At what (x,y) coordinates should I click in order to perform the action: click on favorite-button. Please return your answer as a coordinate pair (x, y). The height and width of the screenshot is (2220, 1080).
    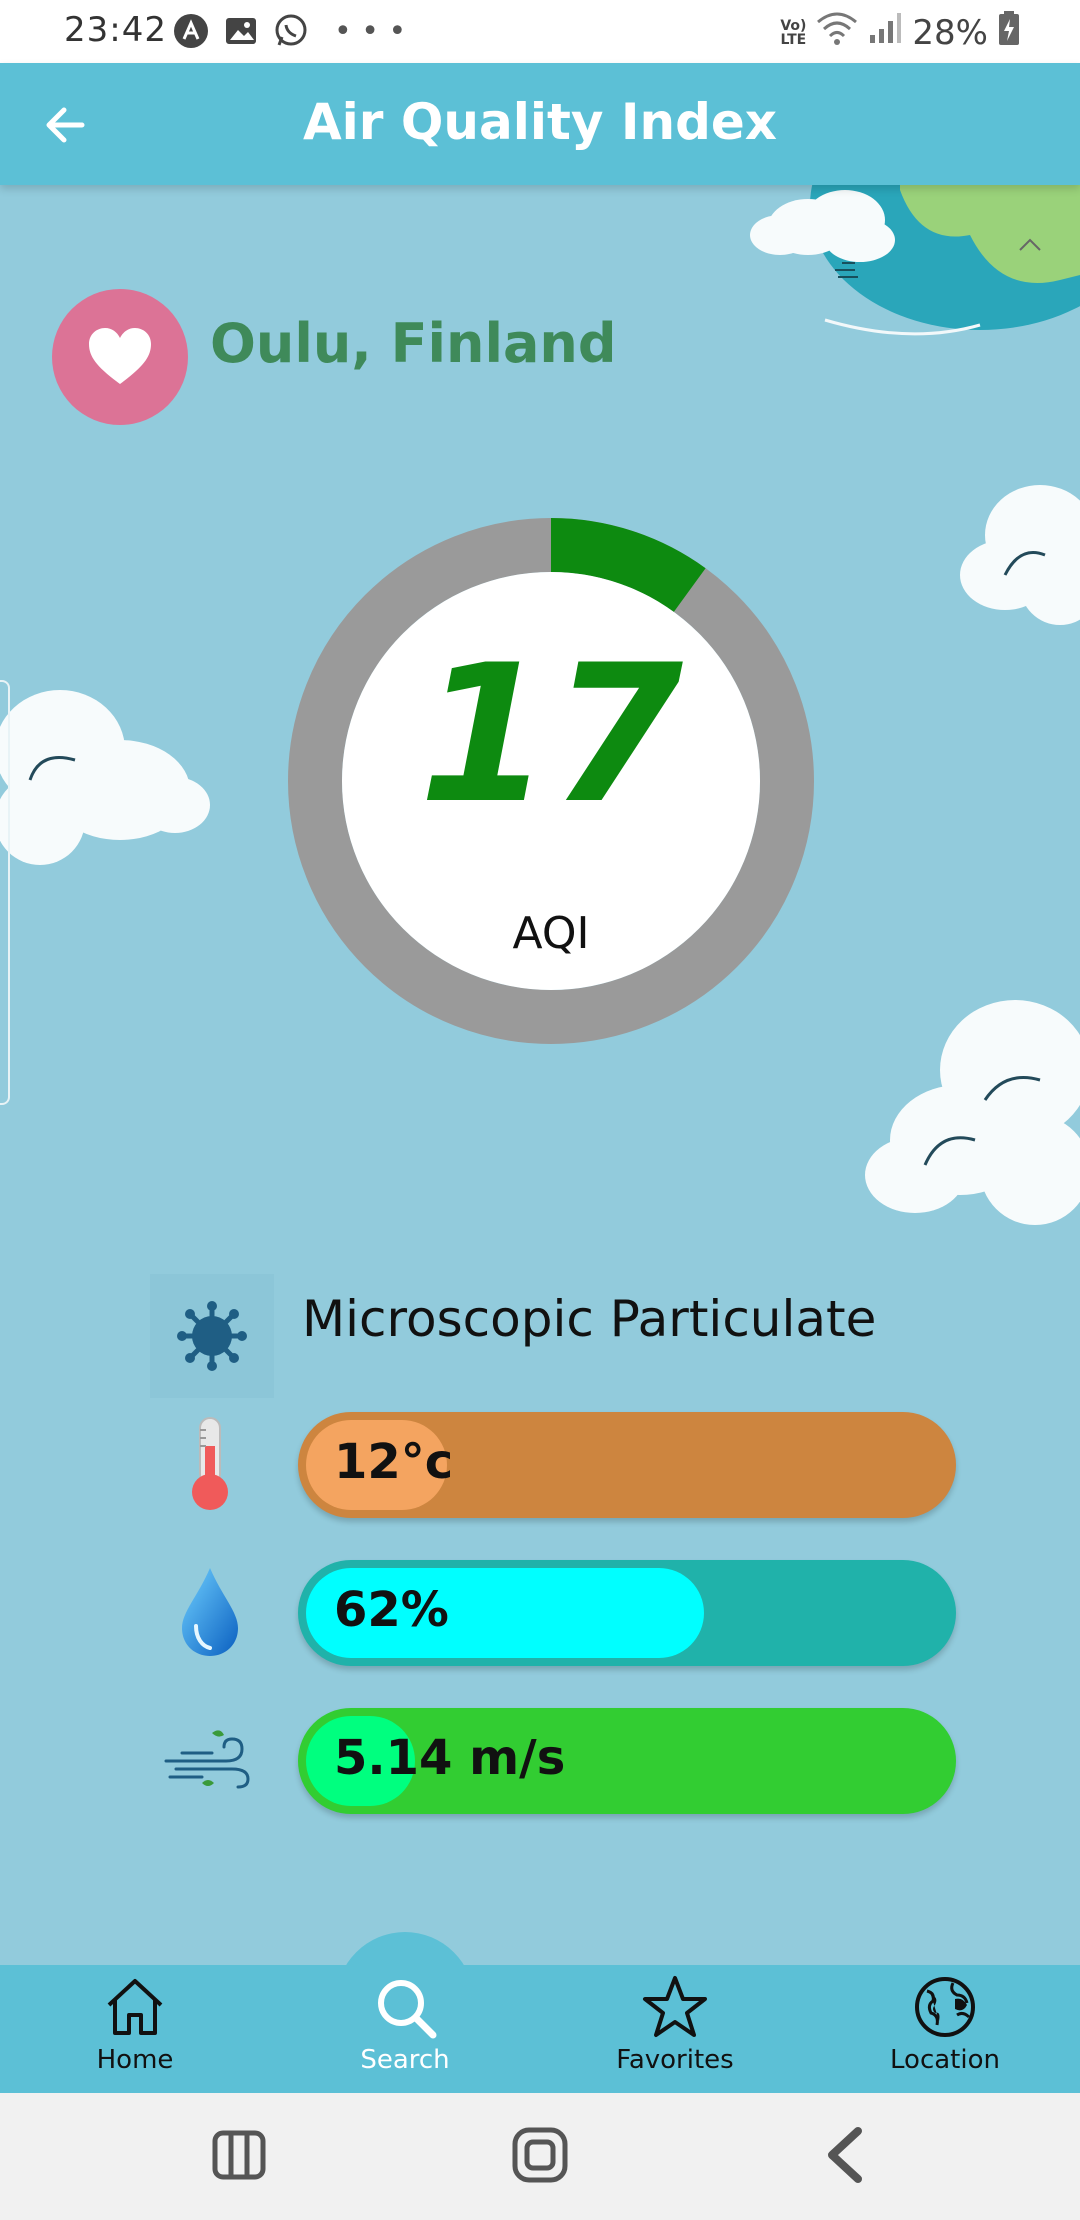
    Looking at the image, I should click on (120, 357).